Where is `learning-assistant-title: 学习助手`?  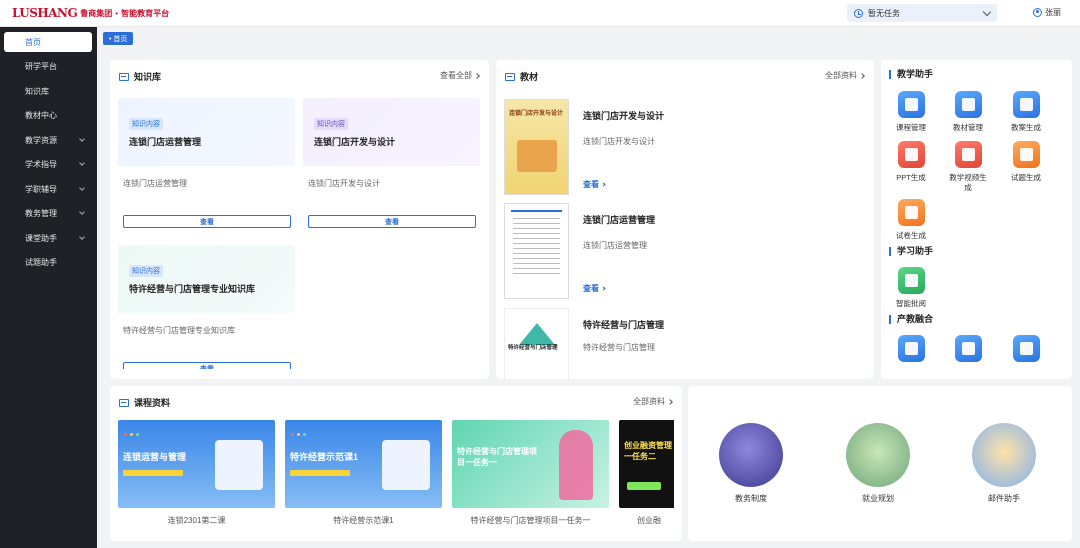
learning-assistant-title: 学习助手 is located at coordinates (911, 251).